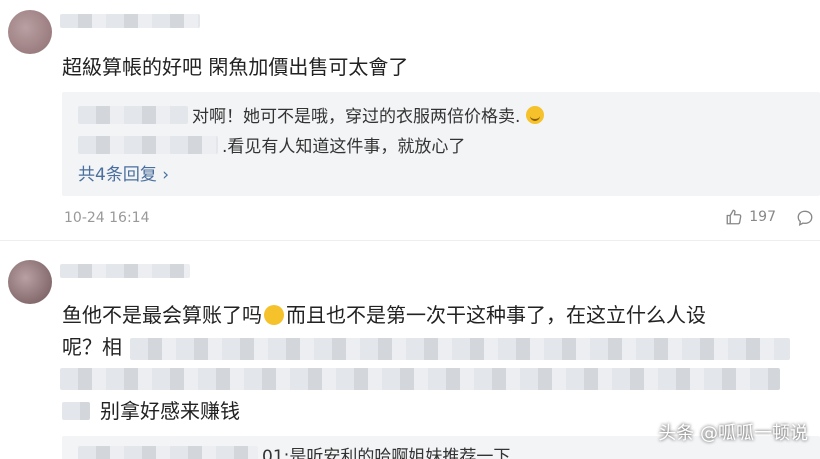  What do you see at coordinates (762, 217) in the screenshot?
I see `like-count: 197` at bounding box center [762, 217].